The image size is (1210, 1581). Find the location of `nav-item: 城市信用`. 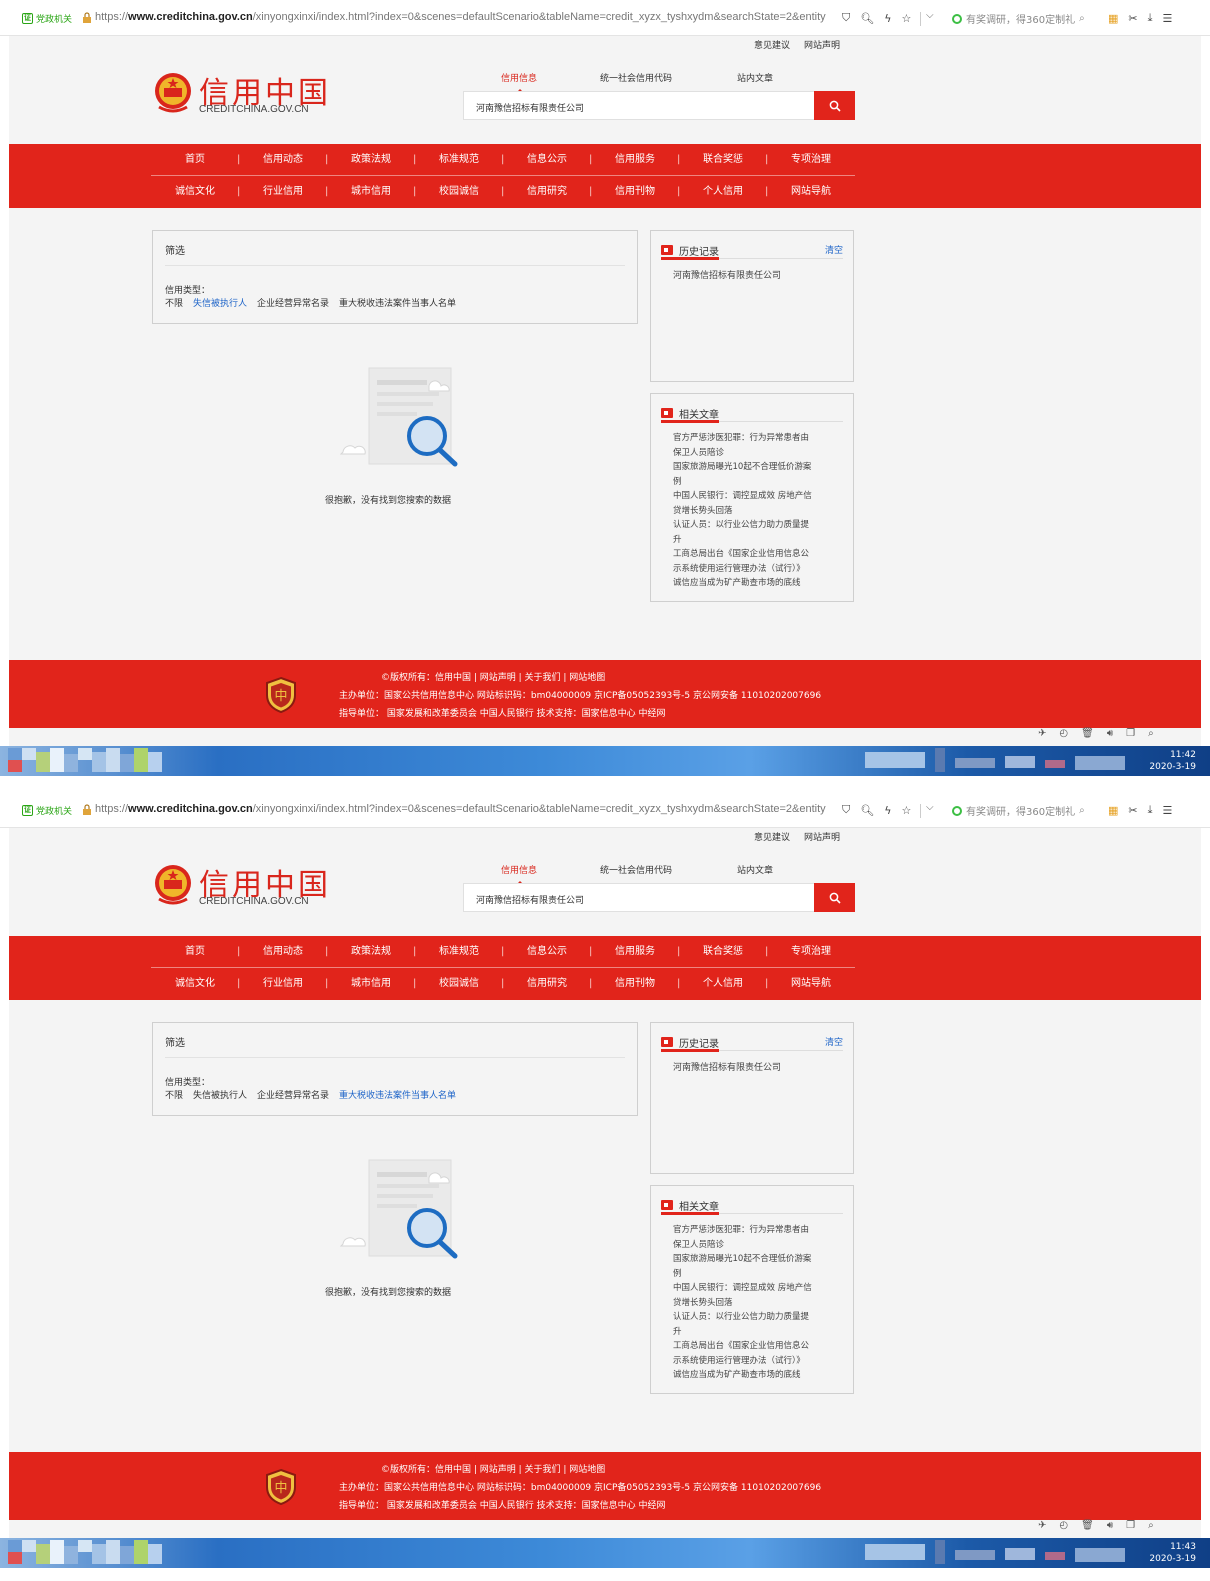

nav-item: 城市信用 is located at coordinates (370, 192).